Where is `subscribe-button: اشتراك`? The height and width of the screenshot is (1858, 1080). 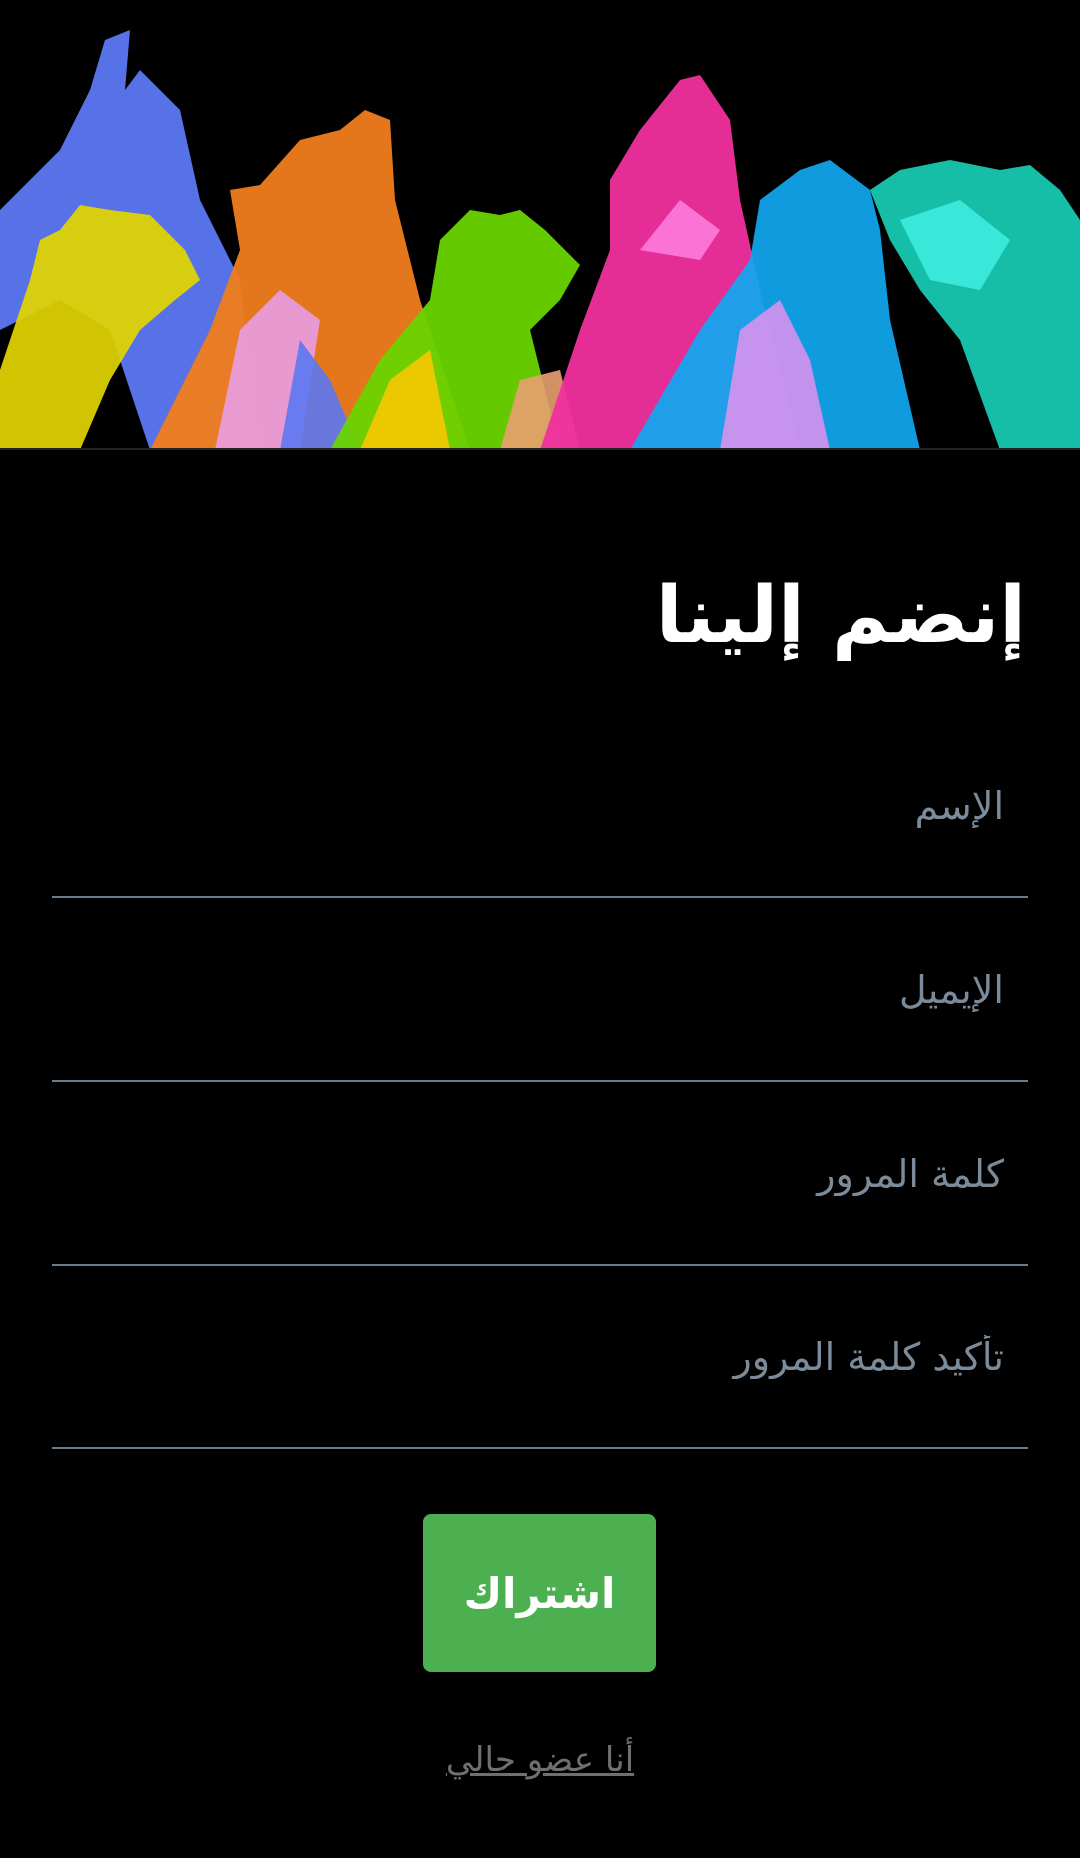 subscribe-button: اشتراك is located at coordinates (539, 1593).